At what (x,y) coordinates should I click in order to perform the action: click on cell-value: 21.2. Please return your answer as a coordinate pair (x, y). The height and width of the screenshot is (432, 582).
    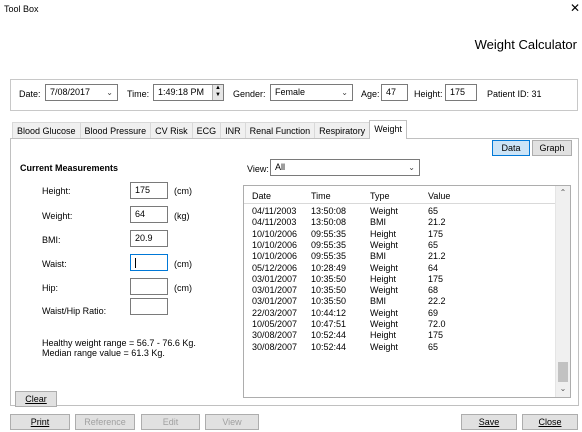
    Looking at the image, I should click on (437, 222).